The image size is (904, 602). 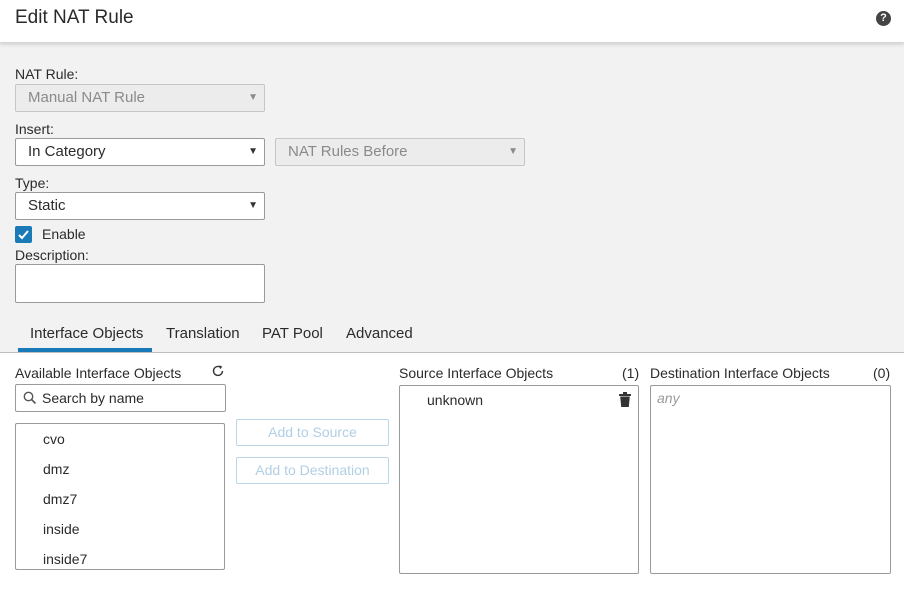 I want to click on list-item: unknown, so click(x=455, y=400).